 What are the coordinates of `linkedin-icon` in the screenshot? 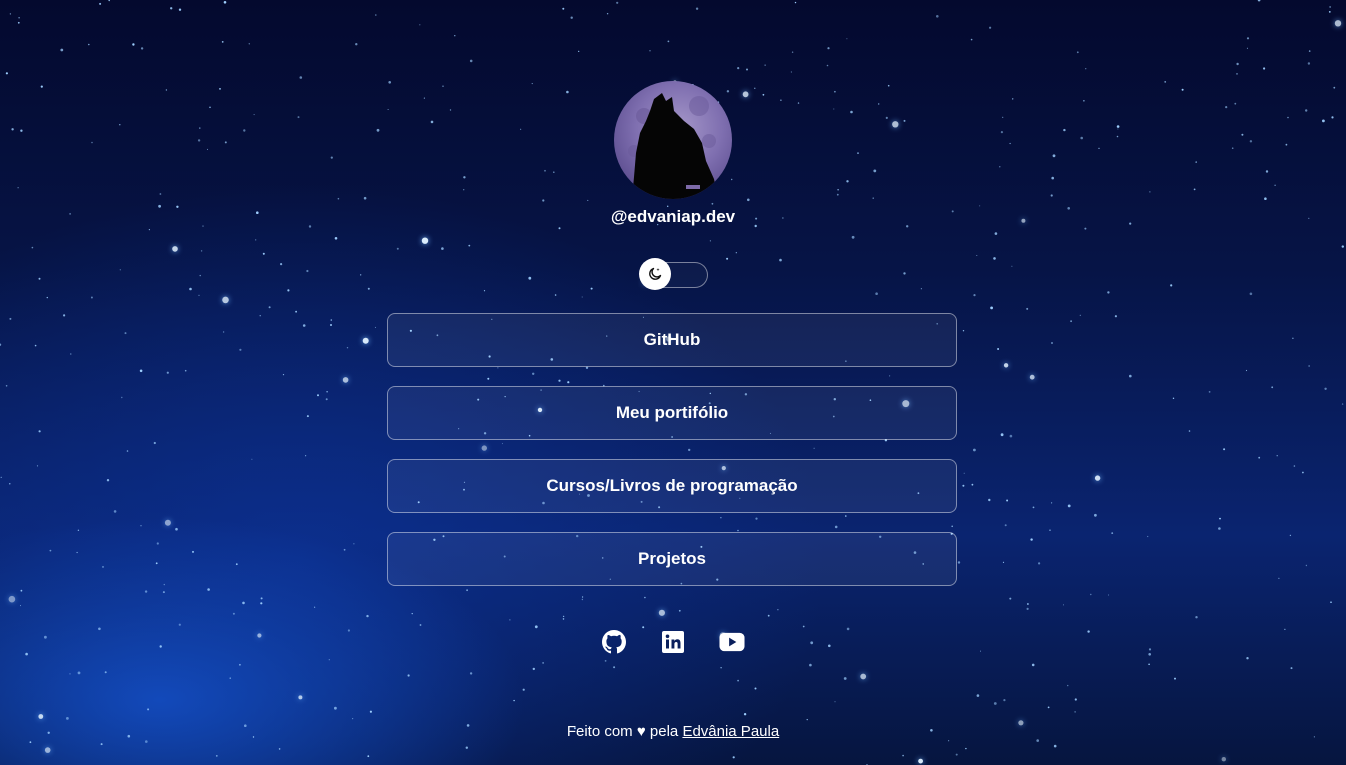 It's located at (673, 642).